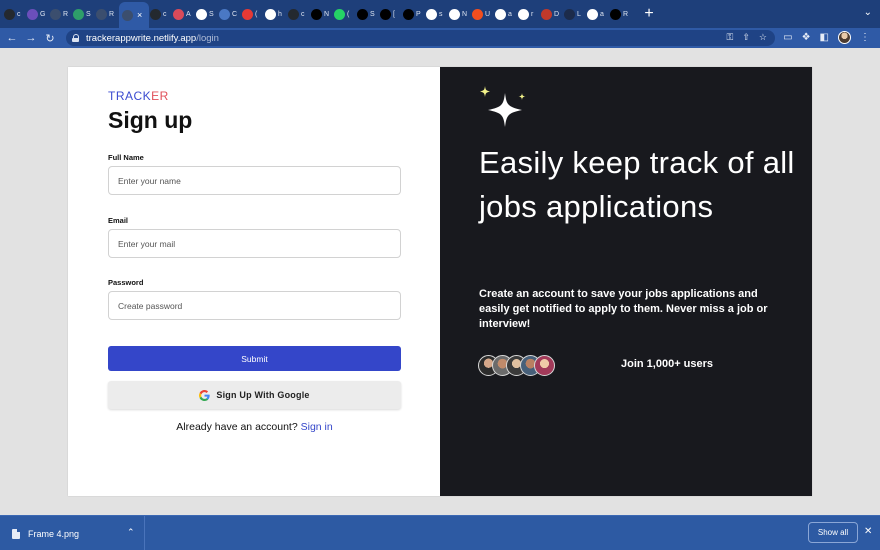  Describe the element at coordinates (280, 14) in the screenshot. I see `tab-title: h` at that location.